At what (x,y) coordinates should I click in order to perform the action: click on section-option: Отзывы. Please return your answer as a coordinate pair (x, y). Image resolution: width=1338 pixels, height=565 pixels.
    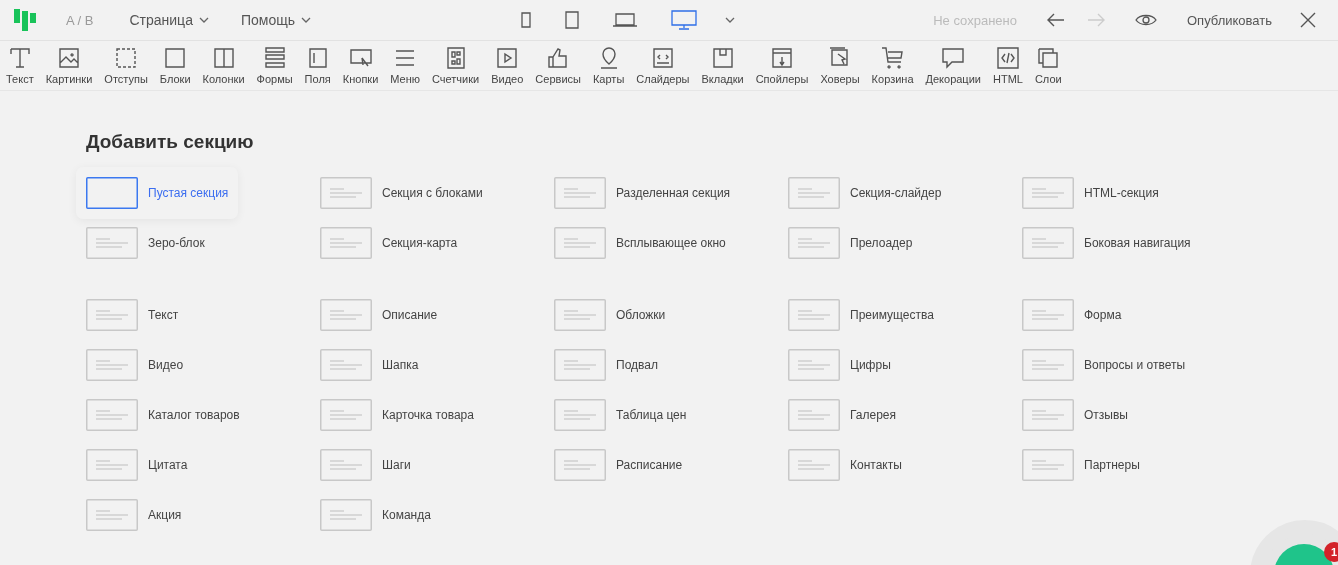
    Looking at the image, I should click on (1075, 415).